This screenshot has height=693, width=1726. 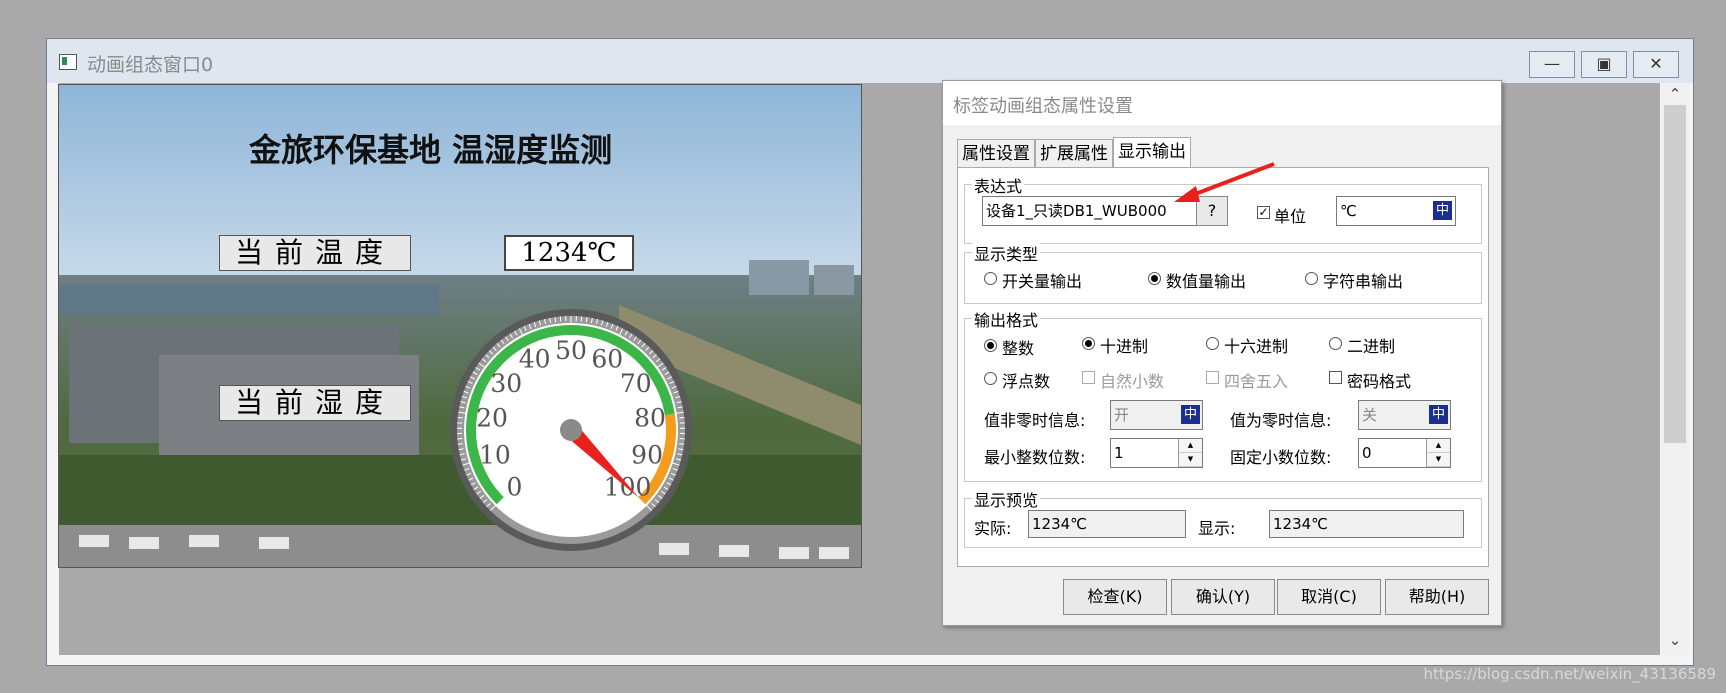 I want to click on nonzero-message-label: 值非零时信息:, so click(x=1035, y=420).